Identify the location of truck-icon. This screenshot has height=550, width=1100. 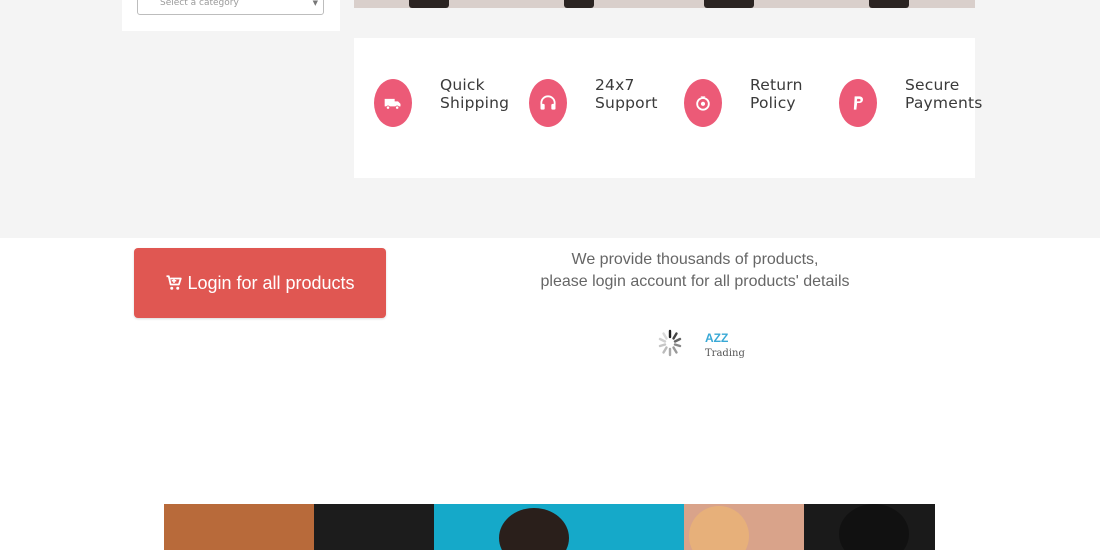
(393, 103).